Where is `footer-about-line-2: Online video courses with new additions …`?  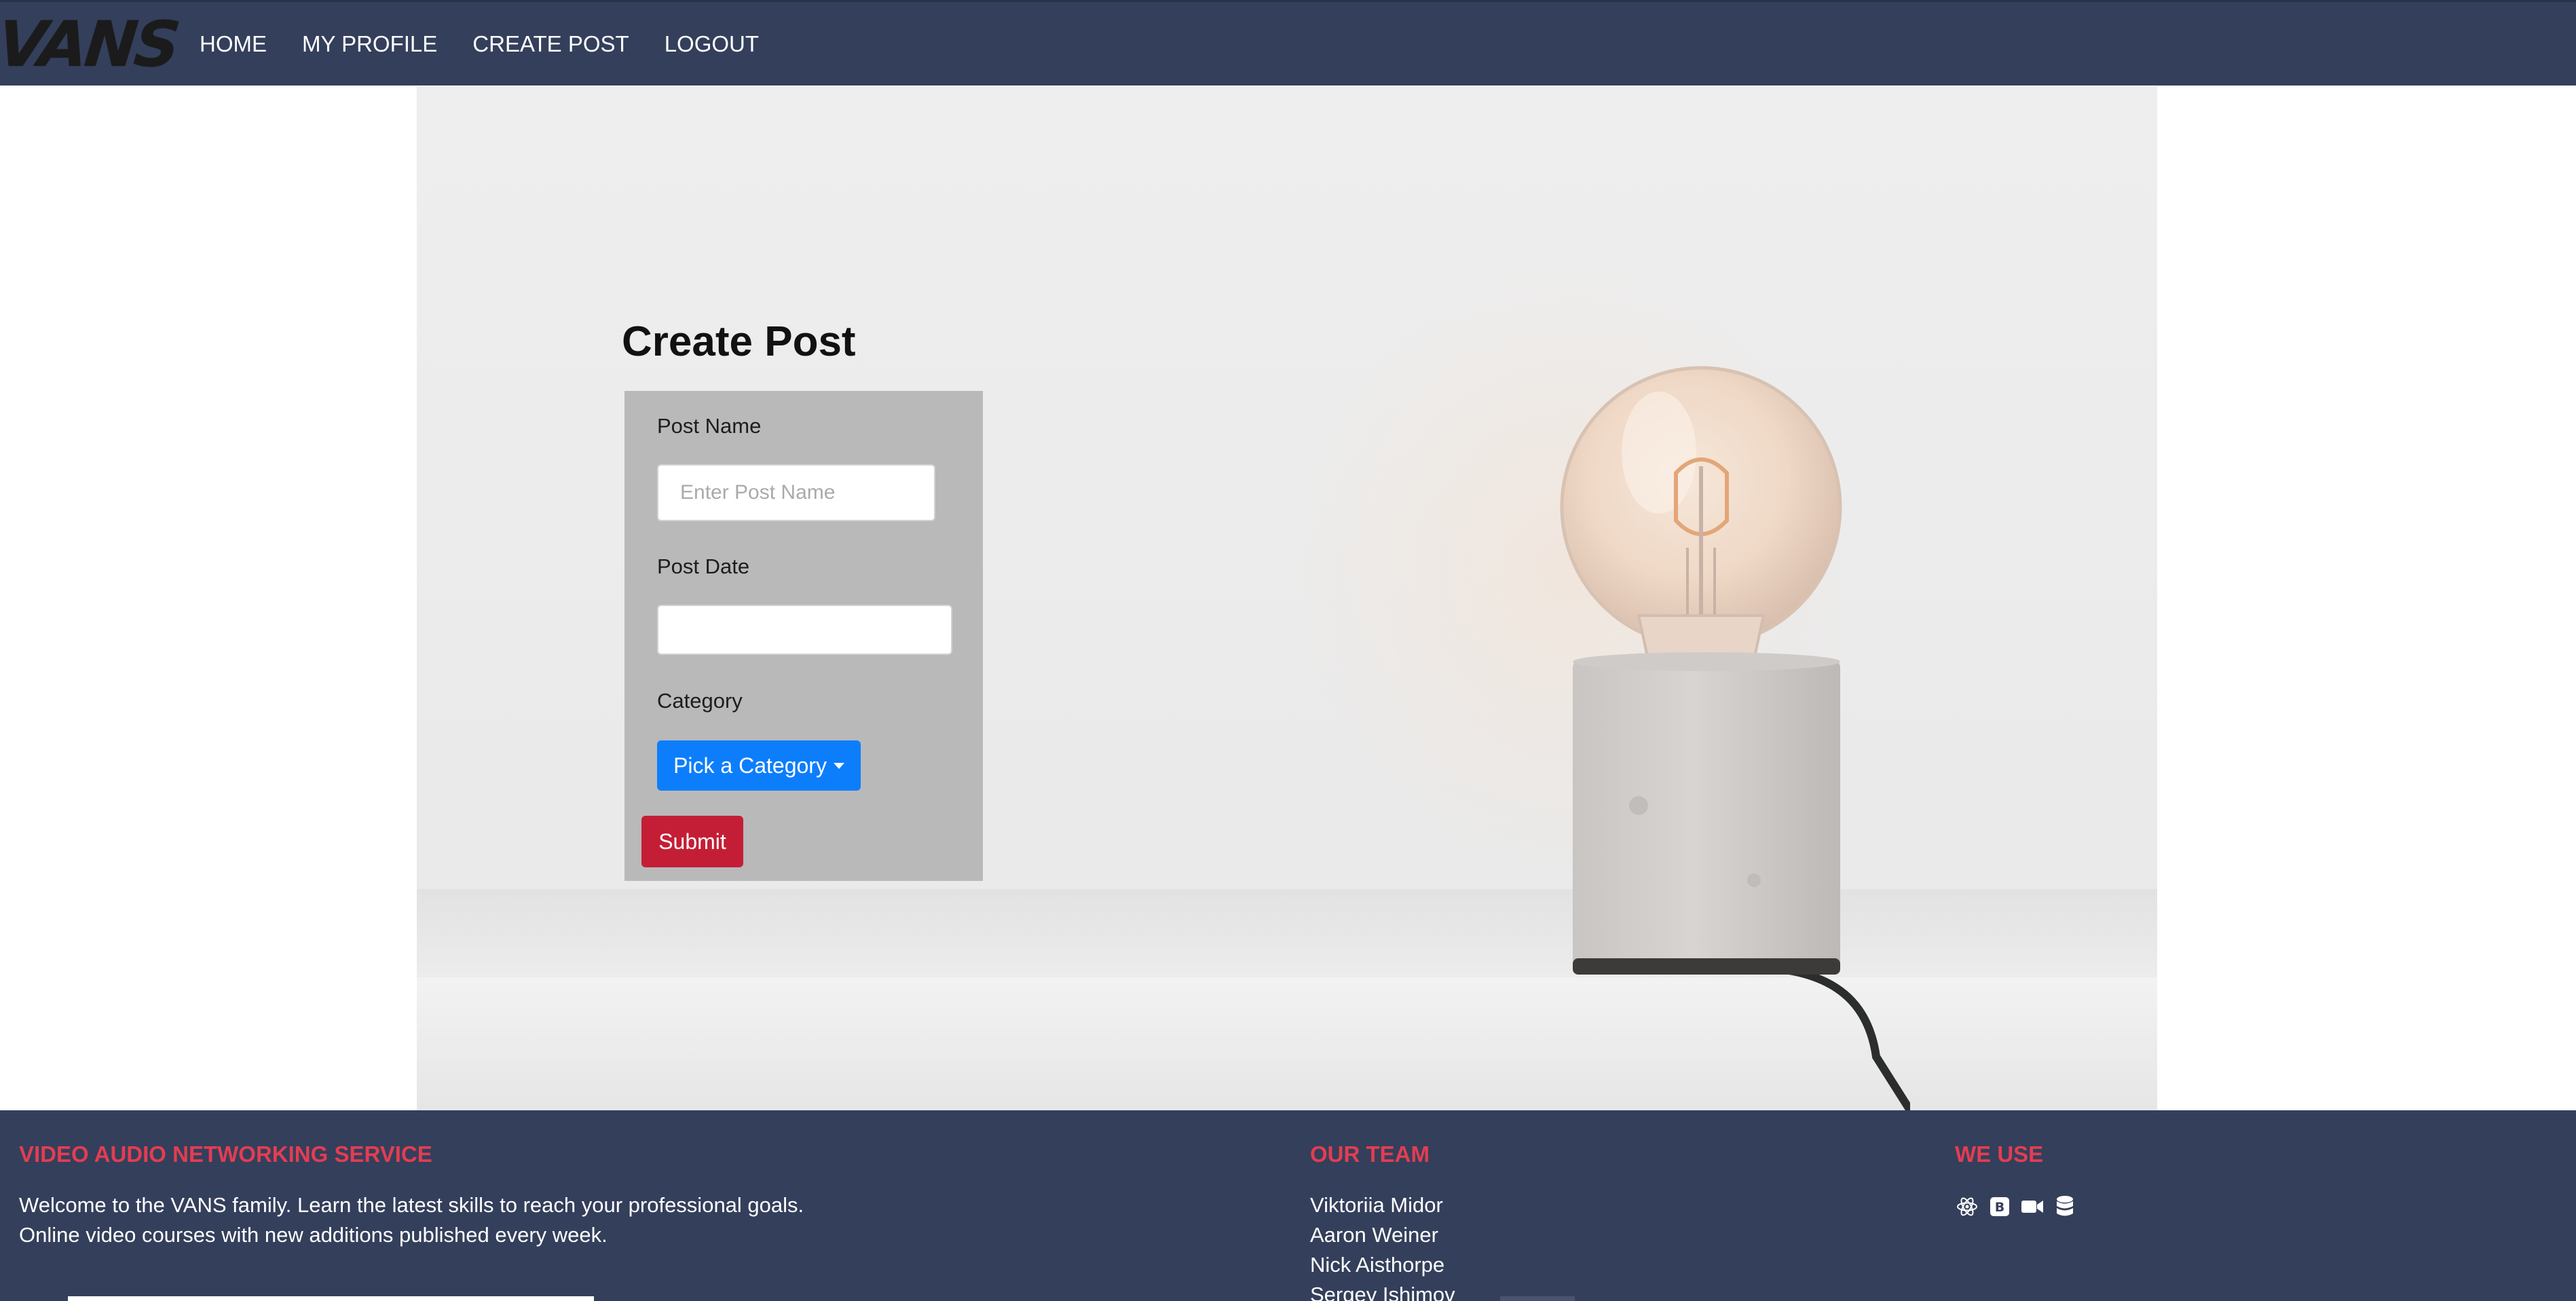 footer-about-line-2: Online video courses with new additions … is located at coordinates (314, 1235).